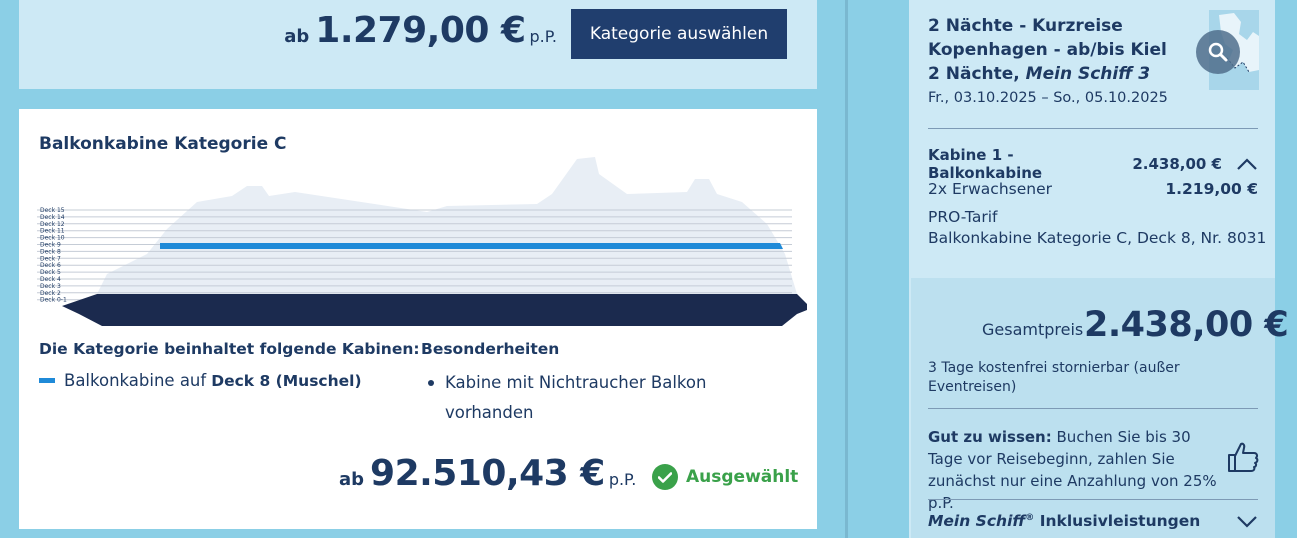 Image resolution: width=1297 pixels, height=538 pixels. What do you see at coordinates (990, 189) in the screenshot?
I see `passenger-label: 2x Erwachsener` at bounding box center [990, 189].